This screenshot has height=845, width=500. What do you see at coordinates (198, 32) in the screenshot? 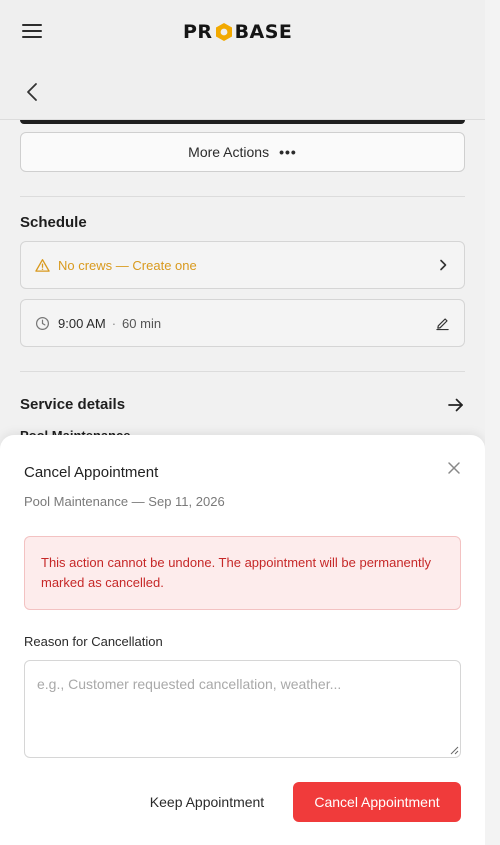
I see `logo-text-left: PR` at bounding box center [198, 32].